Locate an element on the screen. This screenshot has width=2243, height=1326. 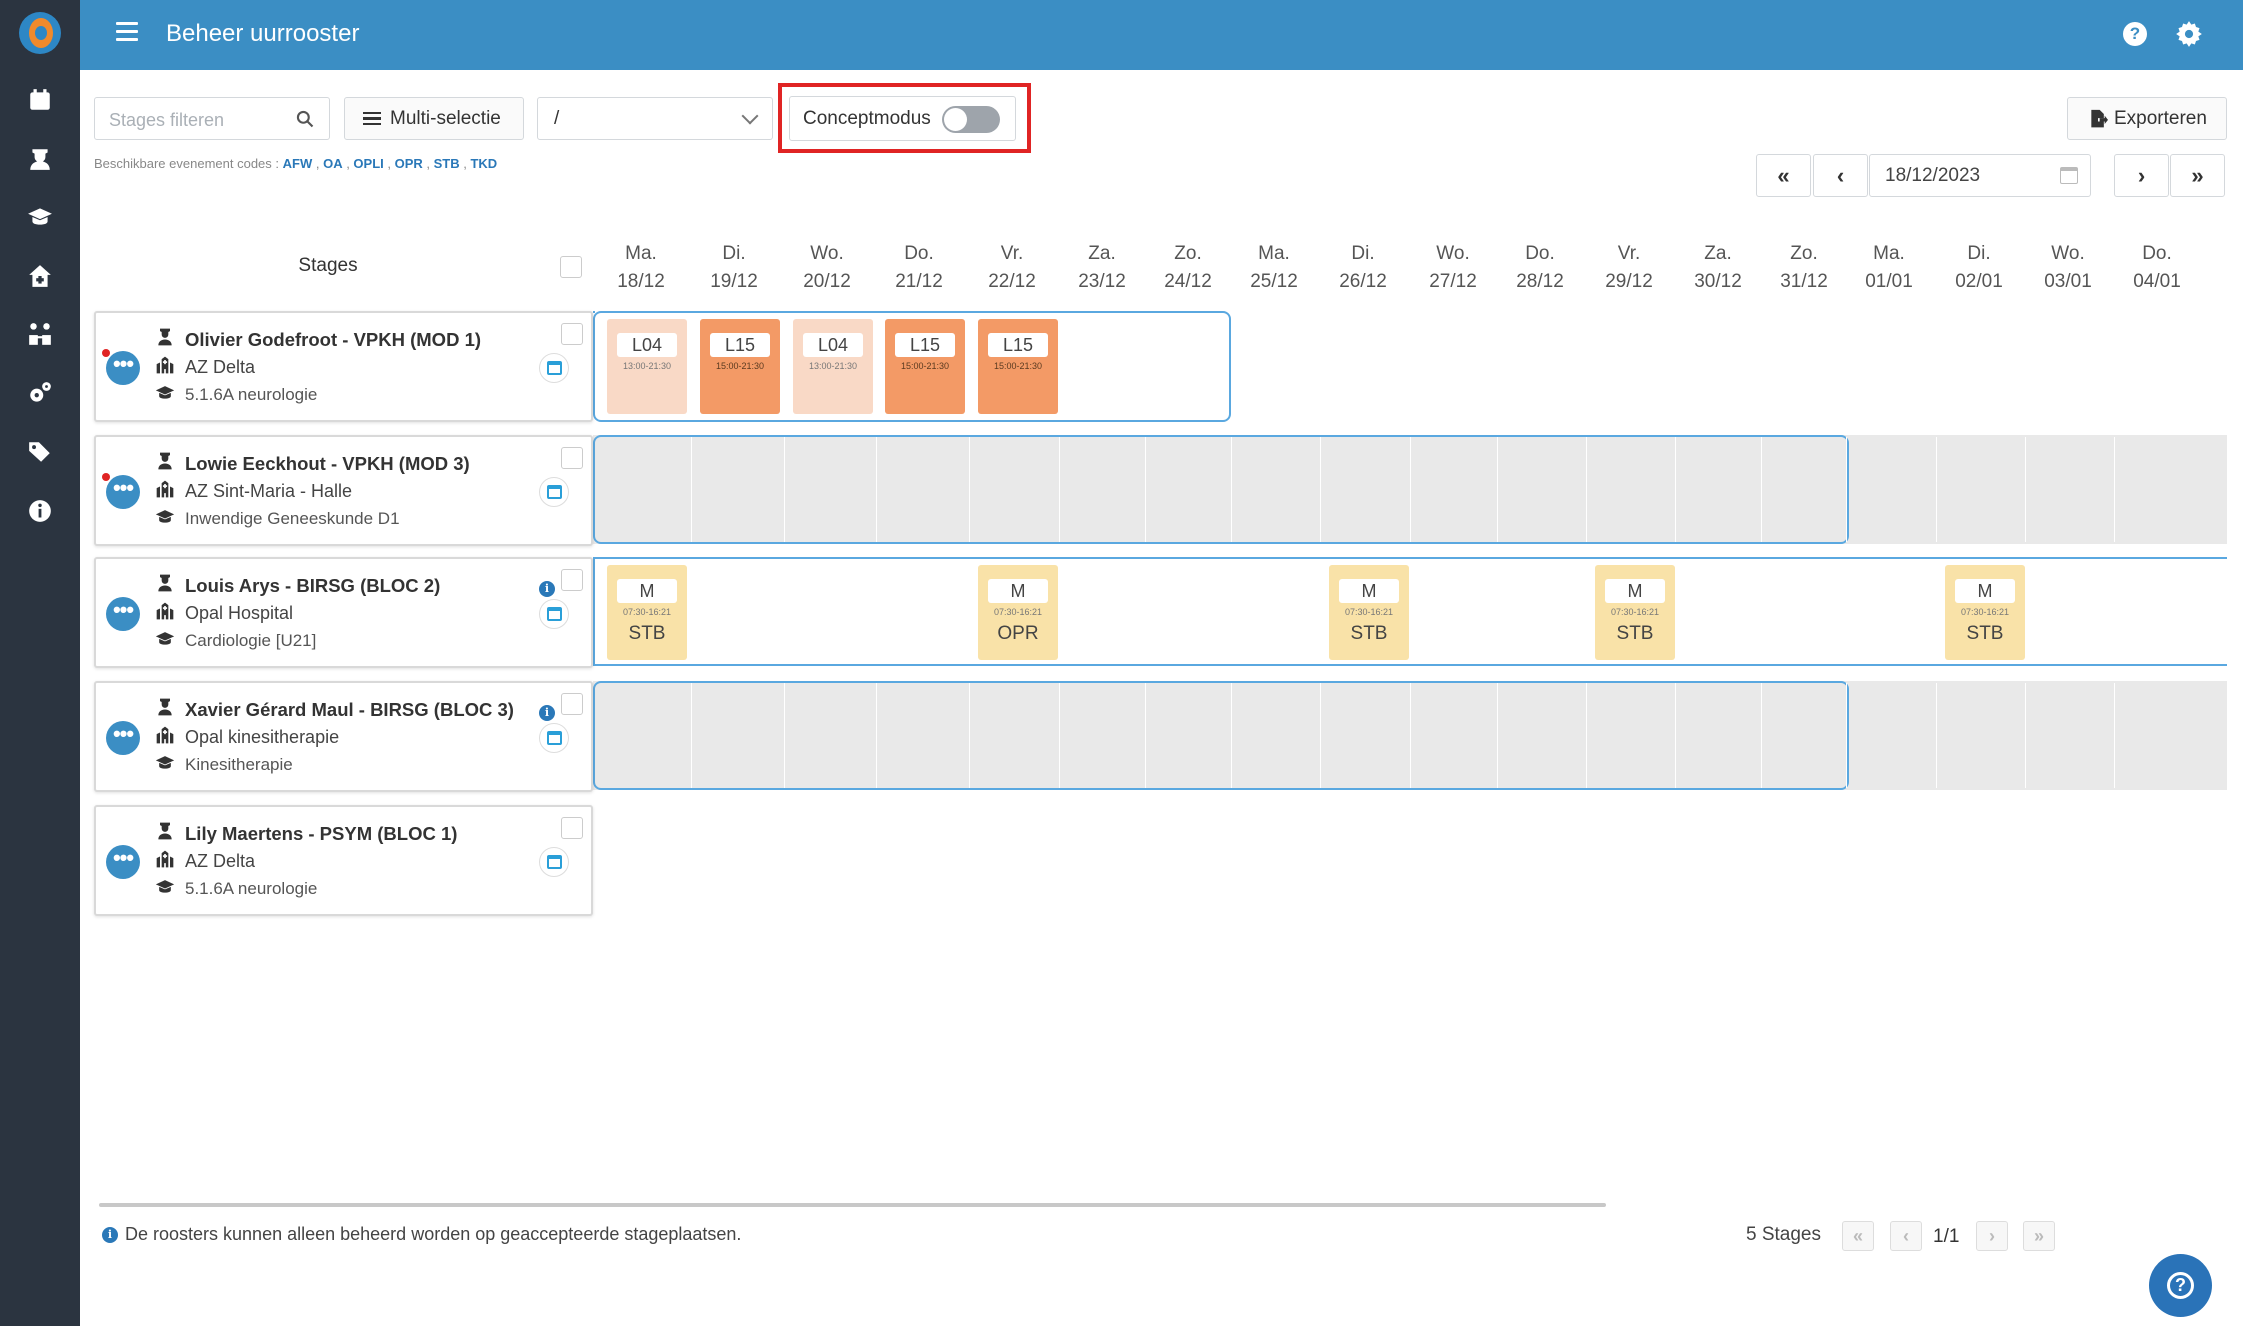
export-button: Exporteren is located at coordinates (2147, 118).